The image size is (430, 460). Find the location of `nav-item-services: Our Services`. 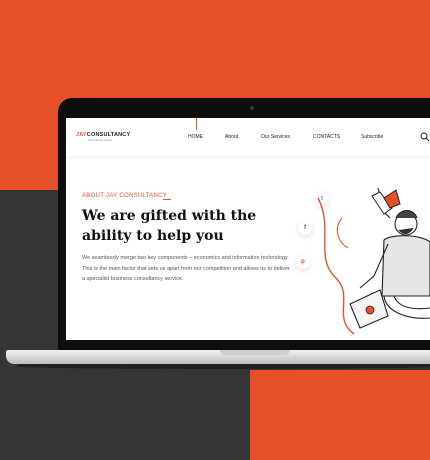

nav-item-services: Our Services is located at coordinates (275, 137).